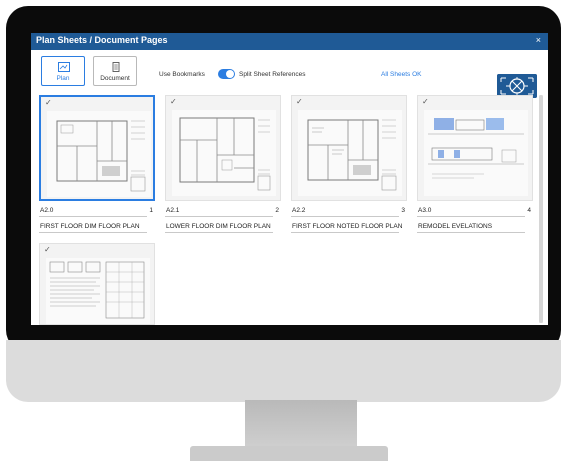 The image size is (569, 461). Describe the element at coordinates (289, 453) in the screenshot. I see `monitor-stand-foot` at that location.